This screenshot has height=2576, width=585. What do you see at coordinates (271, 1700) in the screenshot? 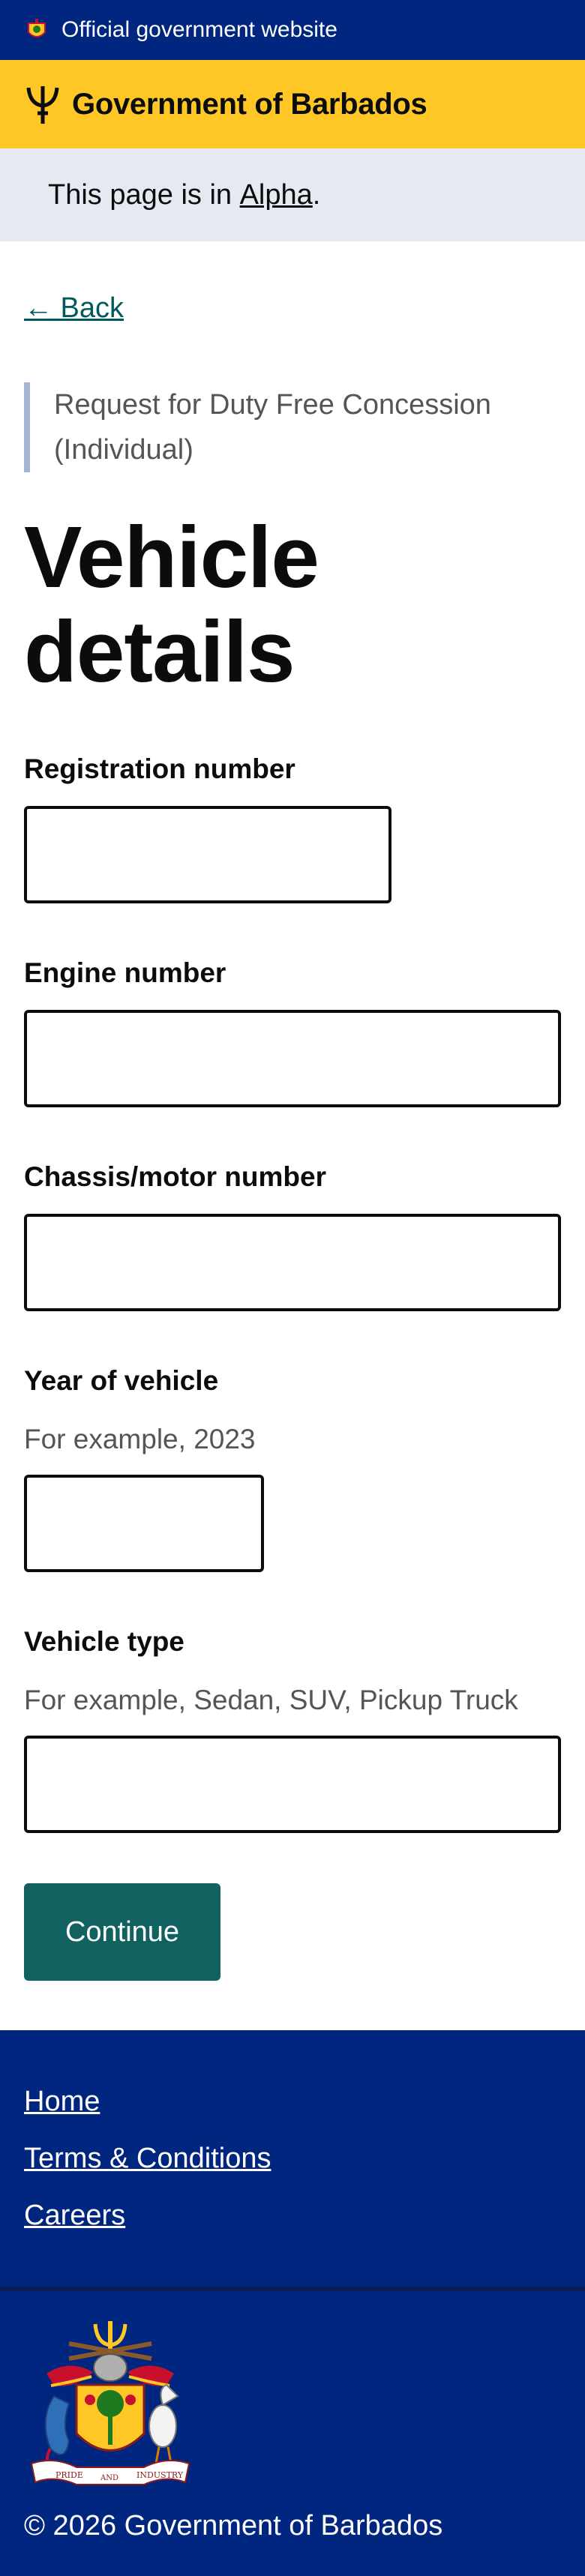
I see `vehicle-type-hint: For example, Sedan, SUV, Pickup Truck` at bounding box center [271, 1700].